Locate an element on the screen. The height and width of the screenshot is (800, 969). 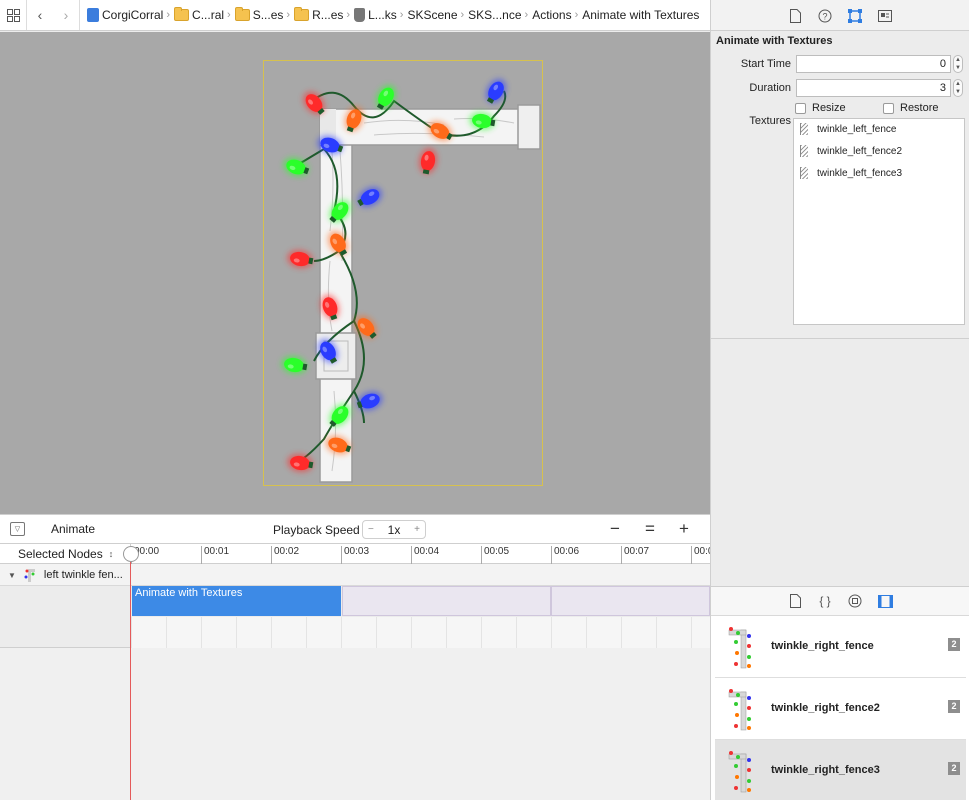
breadcrumb-label: SKS...nce is located at coordinates (495, 15).